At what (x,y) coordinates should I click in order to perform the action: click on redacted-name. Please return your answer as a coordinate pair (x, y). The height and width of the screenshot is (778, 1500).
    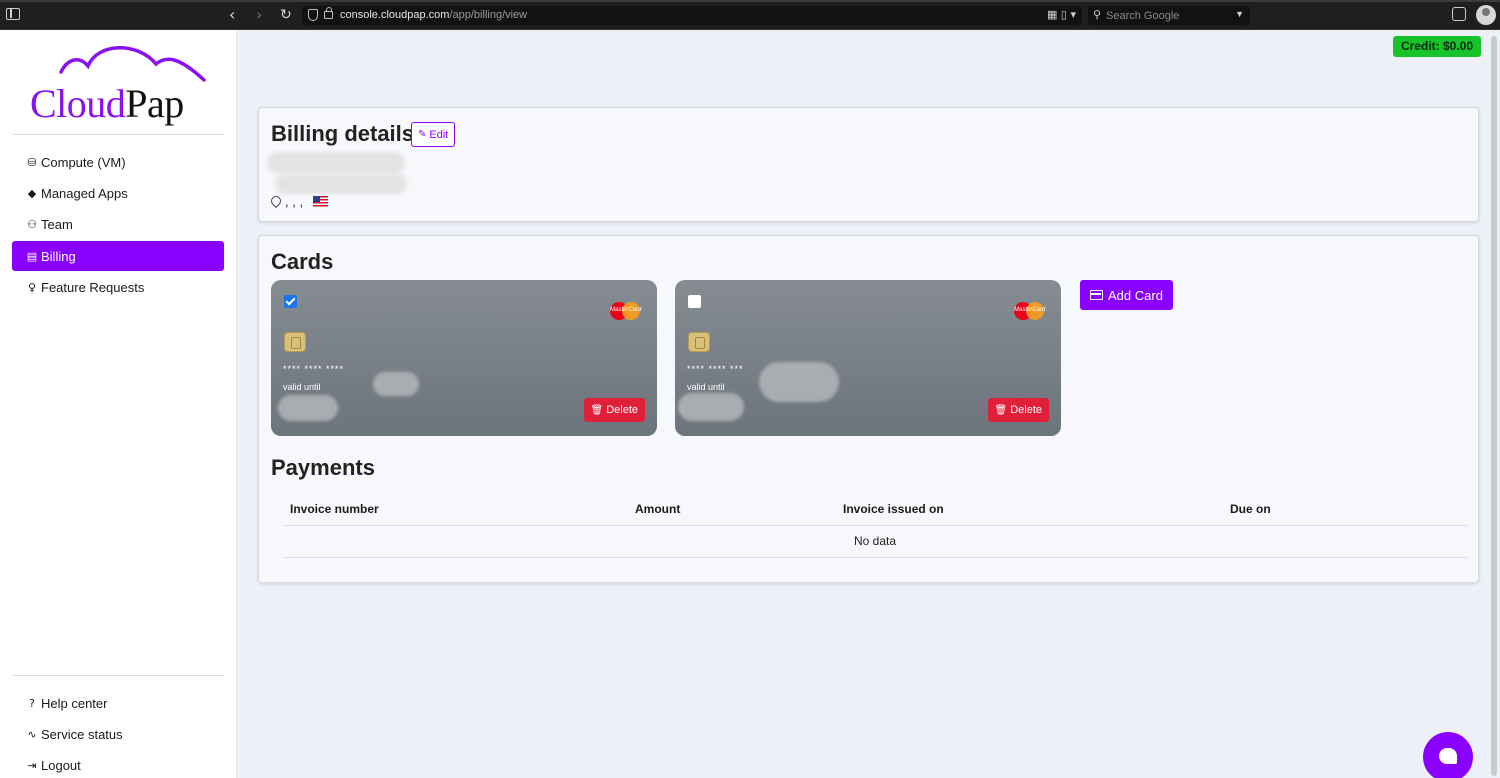
    Looking at the image, I should click on (336, 163).